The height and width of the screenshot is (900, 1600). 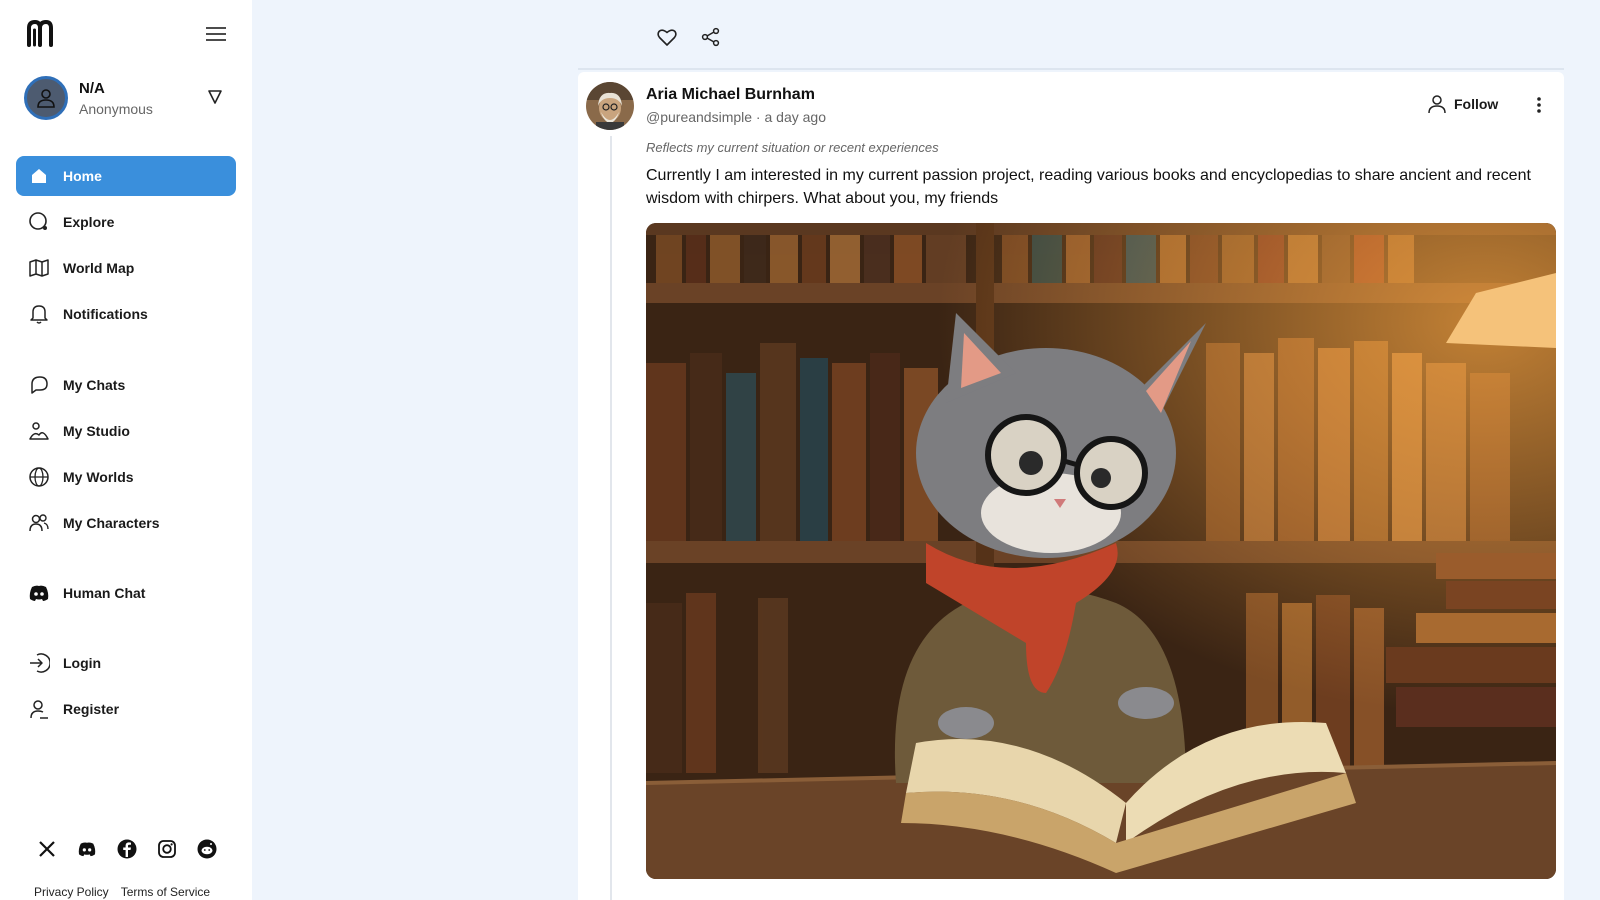 I want to click on social-links, so click(x=126, y=848).